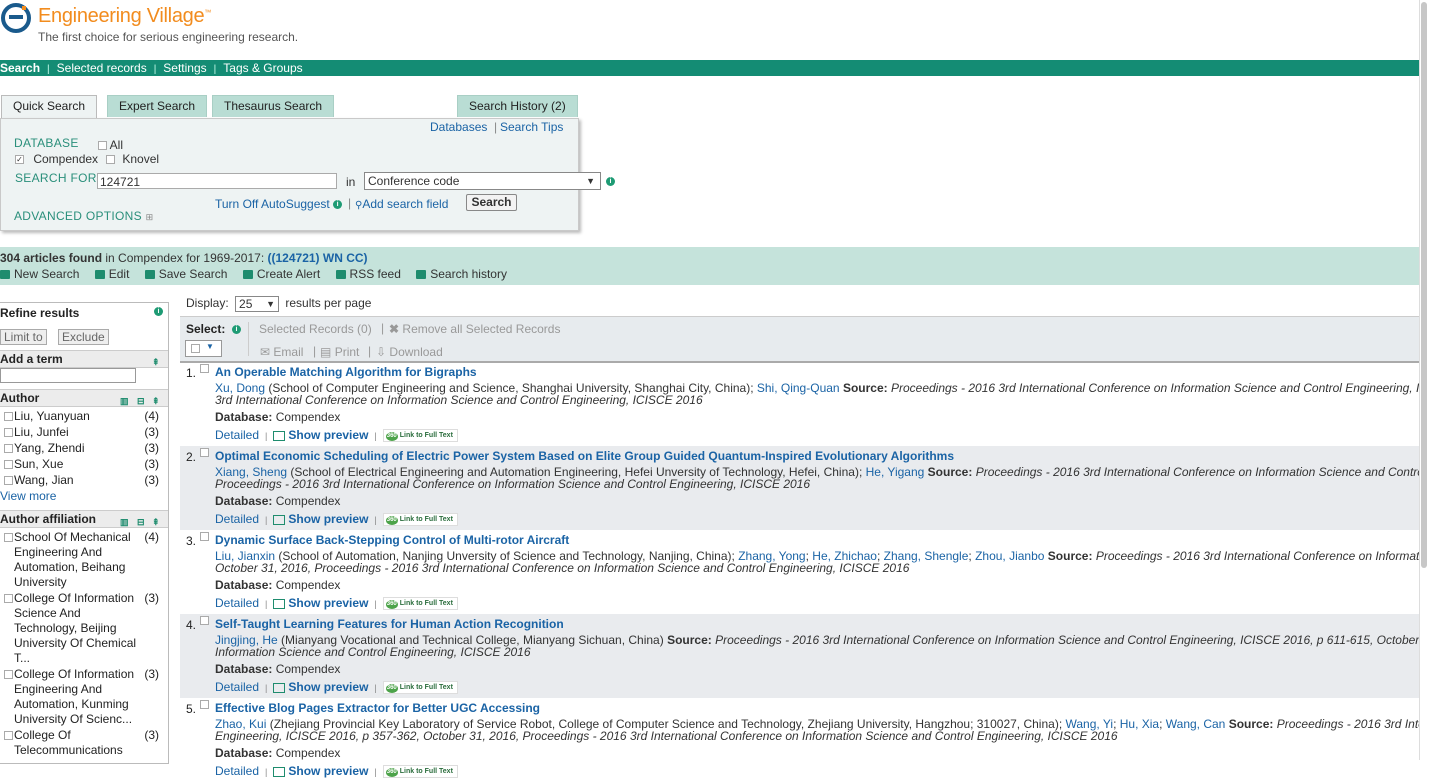  Describe the element at coordinates (491, 202) in the screenshot. I see `search-button: Search` at that location.